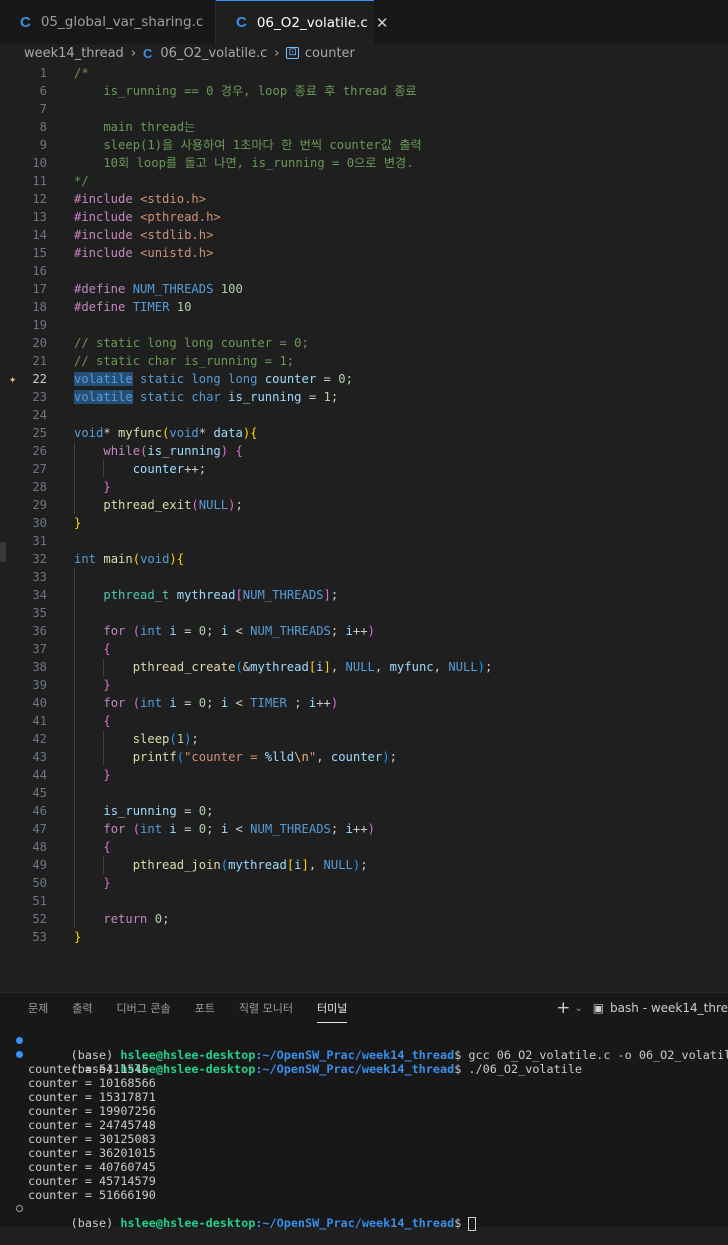  I want to click on code-line: 49 pthread_join(mythread[i], NULL);, so click(364, 865).